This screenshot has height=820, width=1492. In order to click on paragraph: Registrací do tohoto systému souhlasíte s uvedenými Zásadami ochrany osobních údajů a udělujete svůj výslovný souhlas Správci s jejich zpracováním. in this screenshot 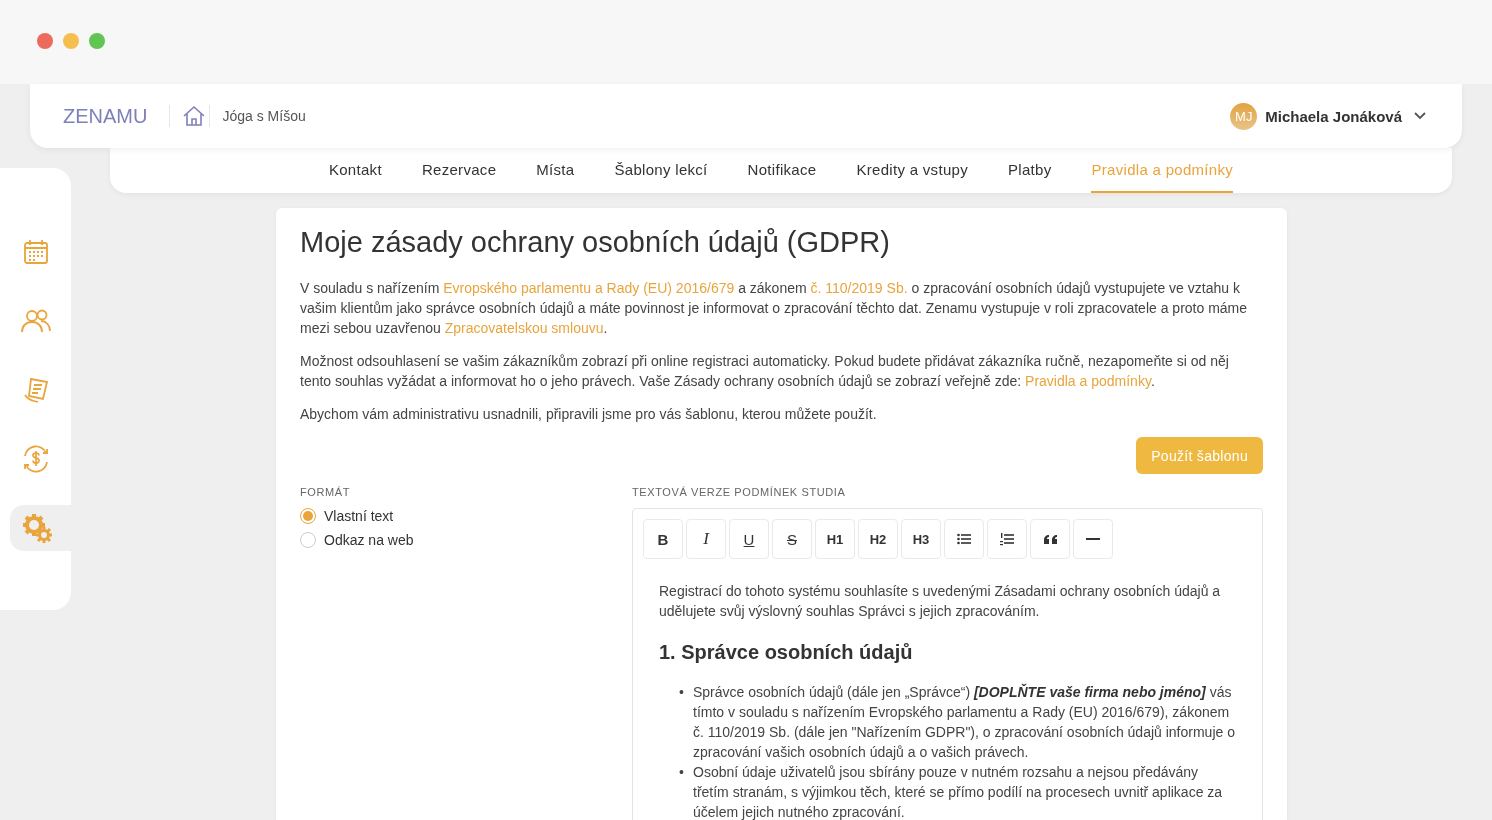, I will do `click(940, 601)`.